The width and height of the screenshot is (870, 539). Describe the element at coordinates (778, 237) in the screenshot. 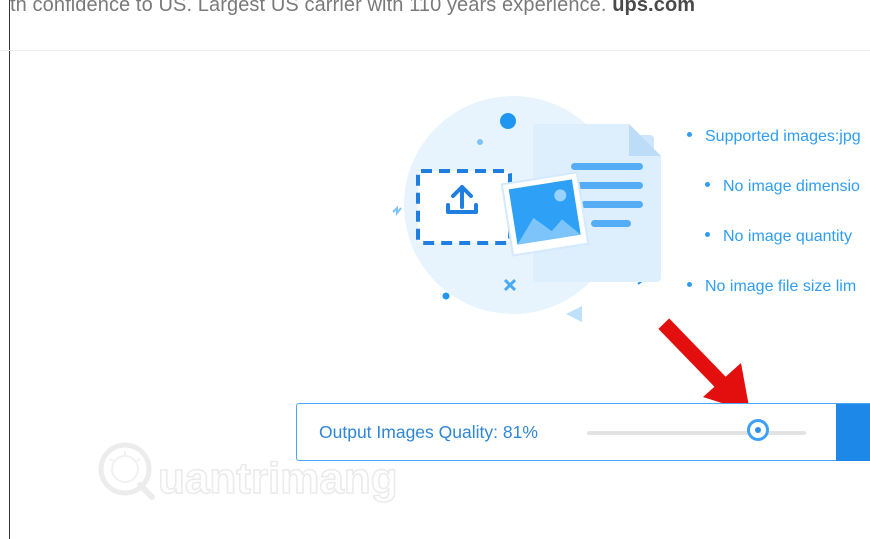

I see `feature-item: No image quantity` at that location.